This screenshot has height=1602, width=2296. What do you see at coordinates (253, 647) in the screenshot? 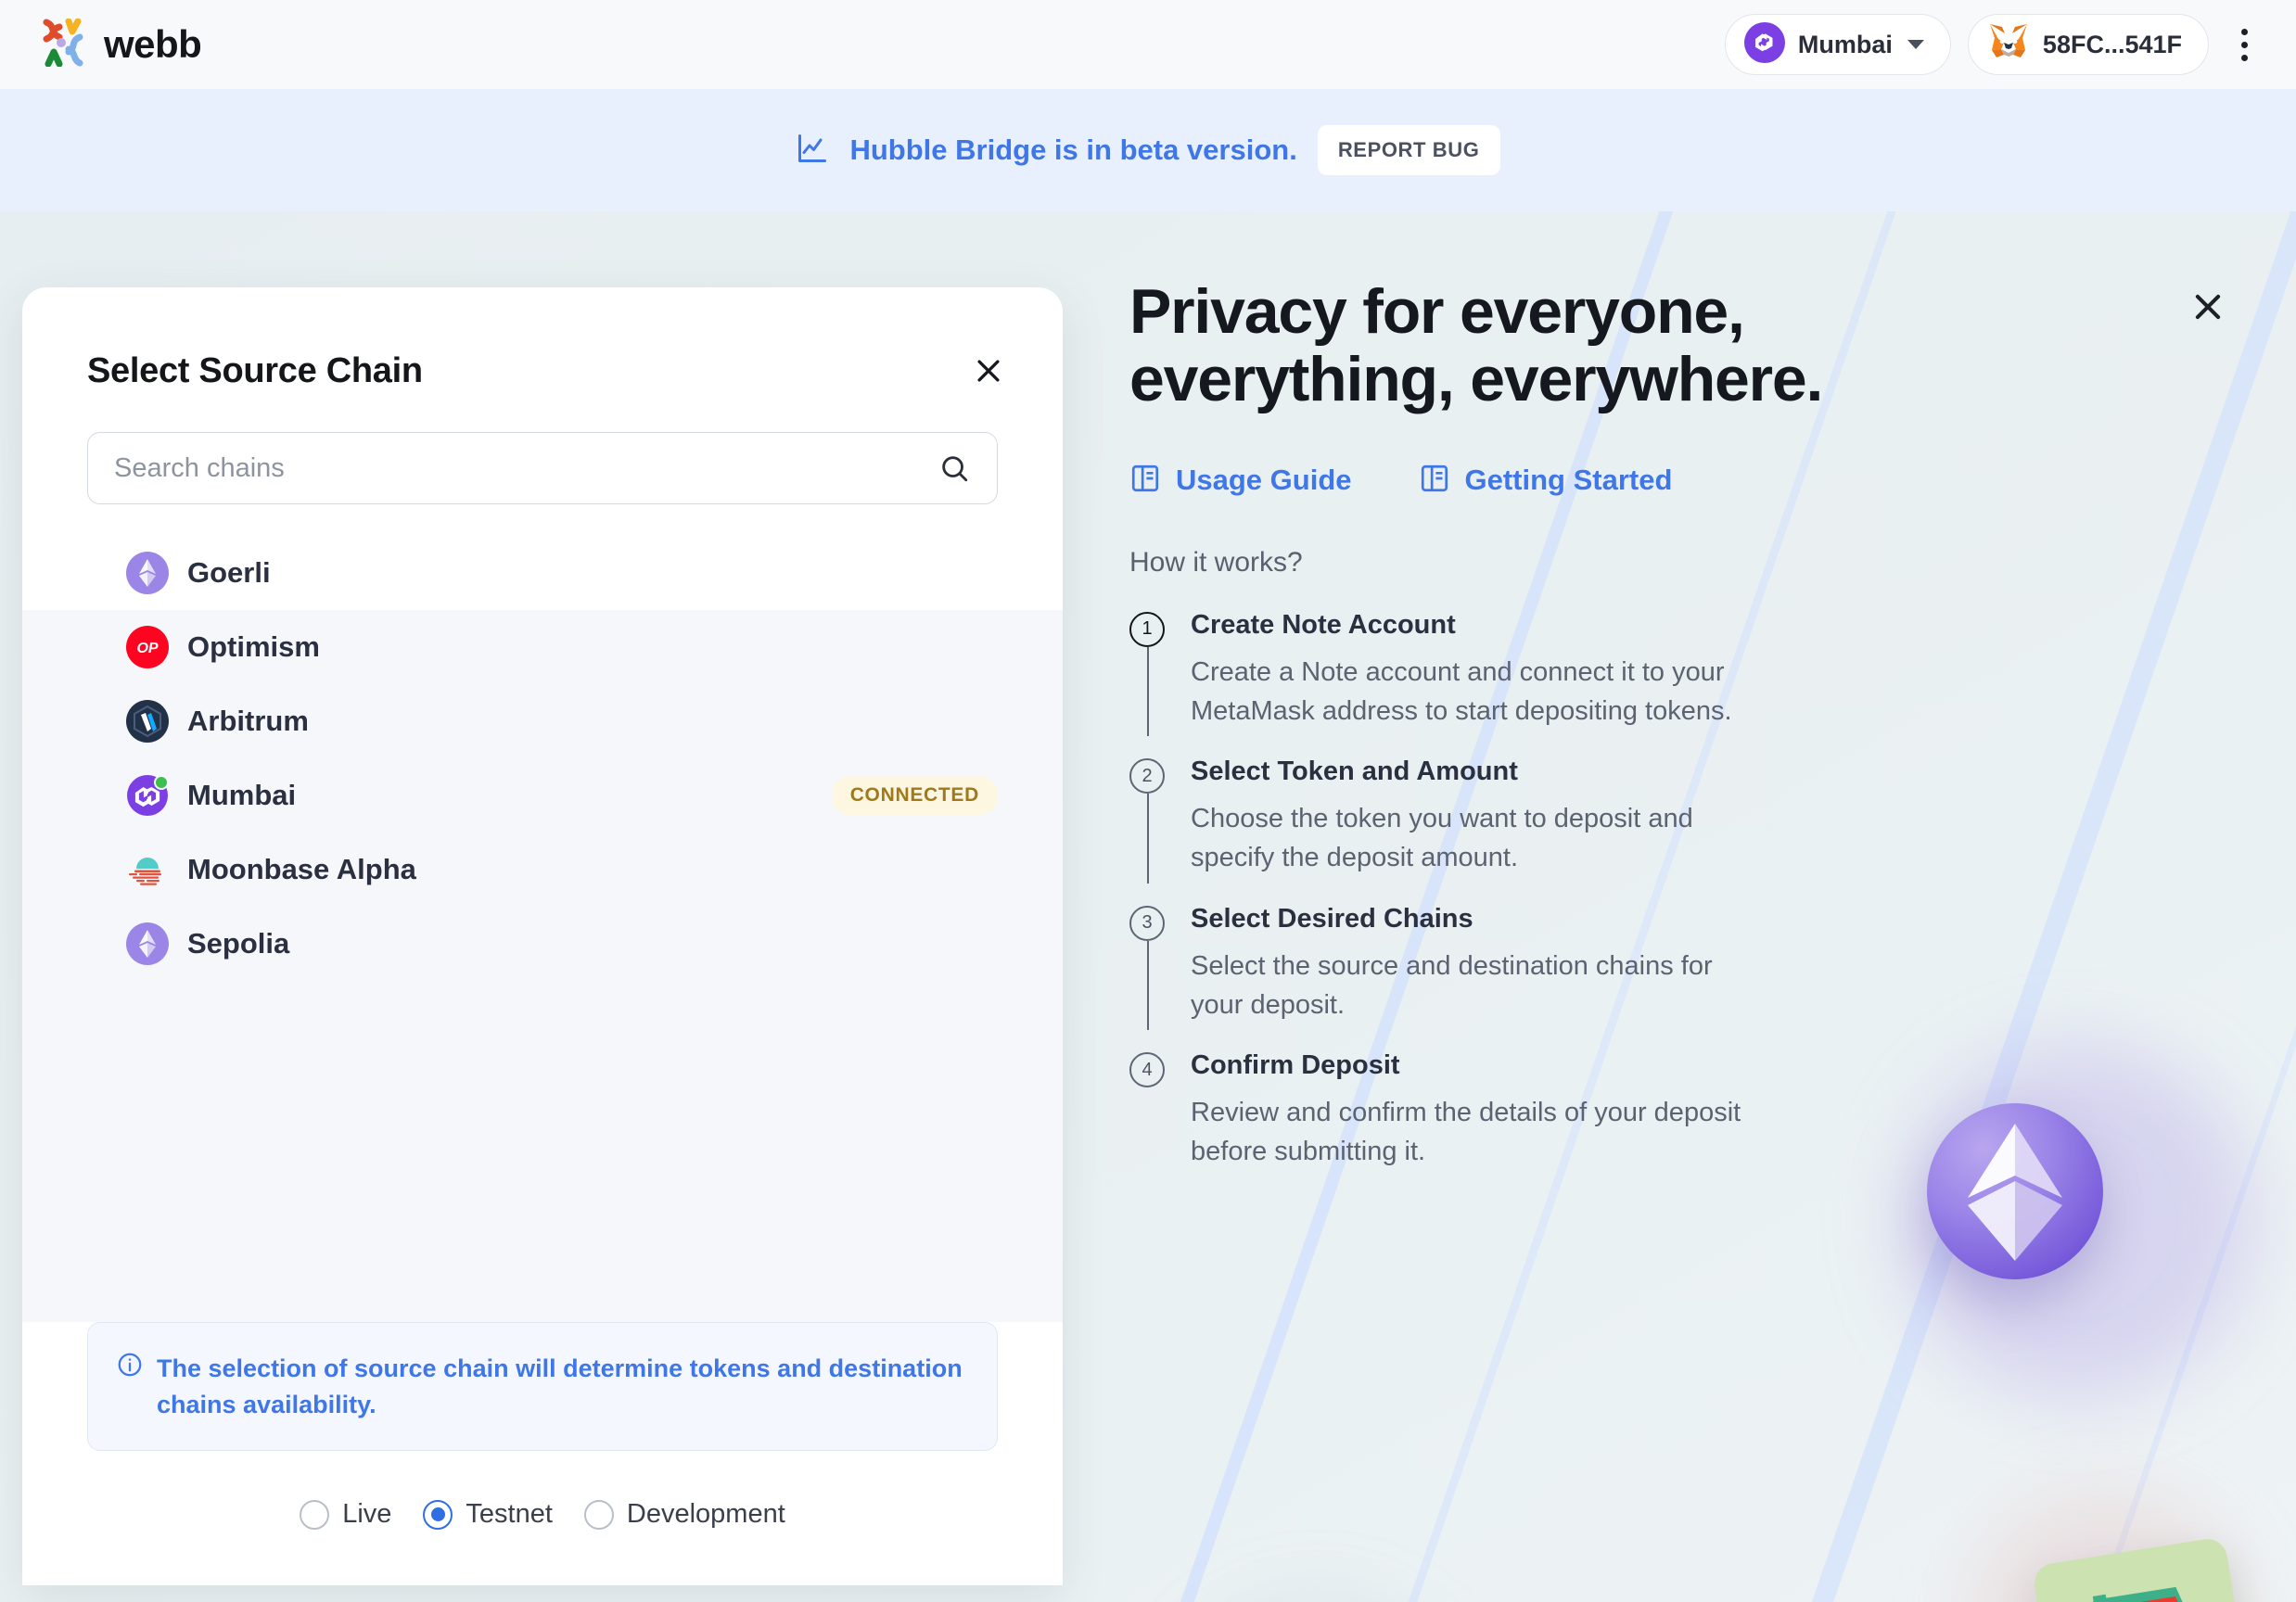
I see `chain-name: Optimism` at bounding box center [253, 647].